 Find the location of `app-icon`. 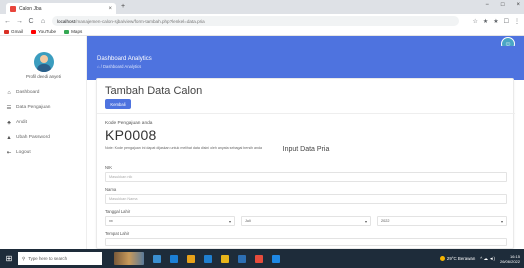

app-icon is located at coordinates (259, 258).